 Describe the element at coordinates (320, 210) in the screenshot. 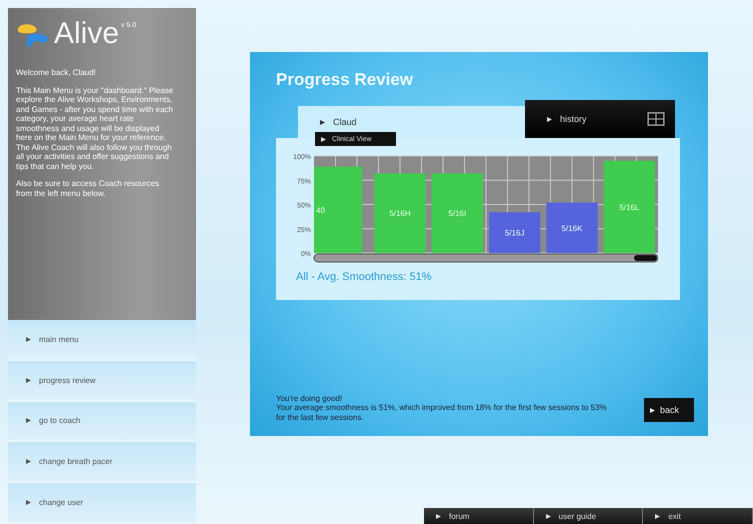

I see `bar-label: 40` at that location.